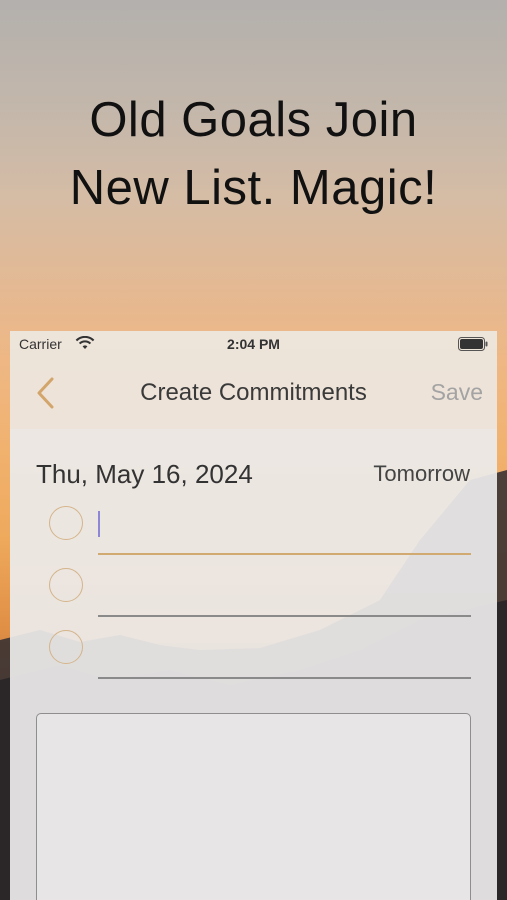 The width and height of the screenshot is (507, 900). Describe the element at coordinates (457, 392) in the screenshot. I see `save-button: Save` at that location.